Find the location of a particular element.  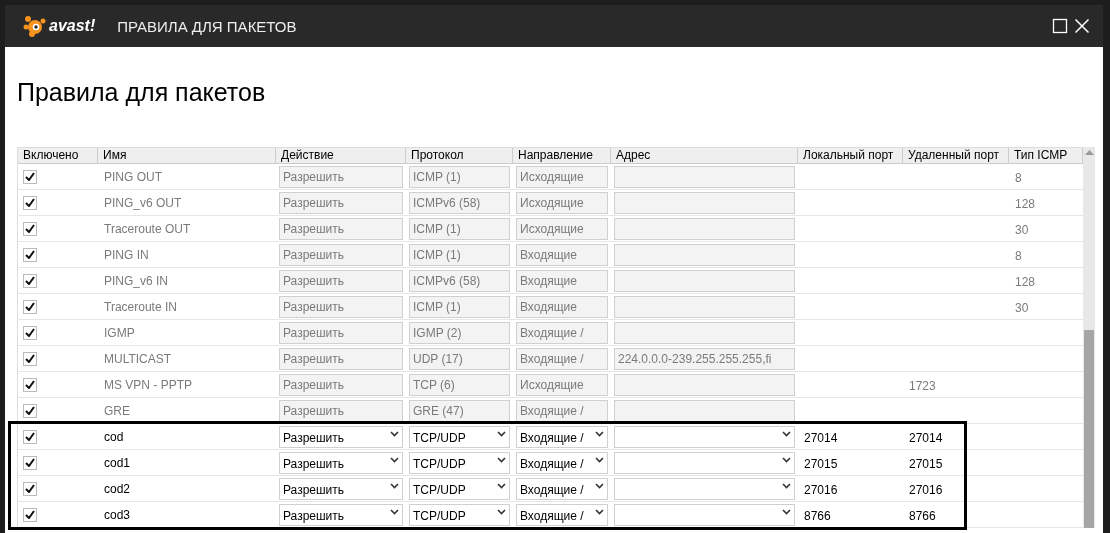

rule-name: cod3 is located at coordinates (117, 514).